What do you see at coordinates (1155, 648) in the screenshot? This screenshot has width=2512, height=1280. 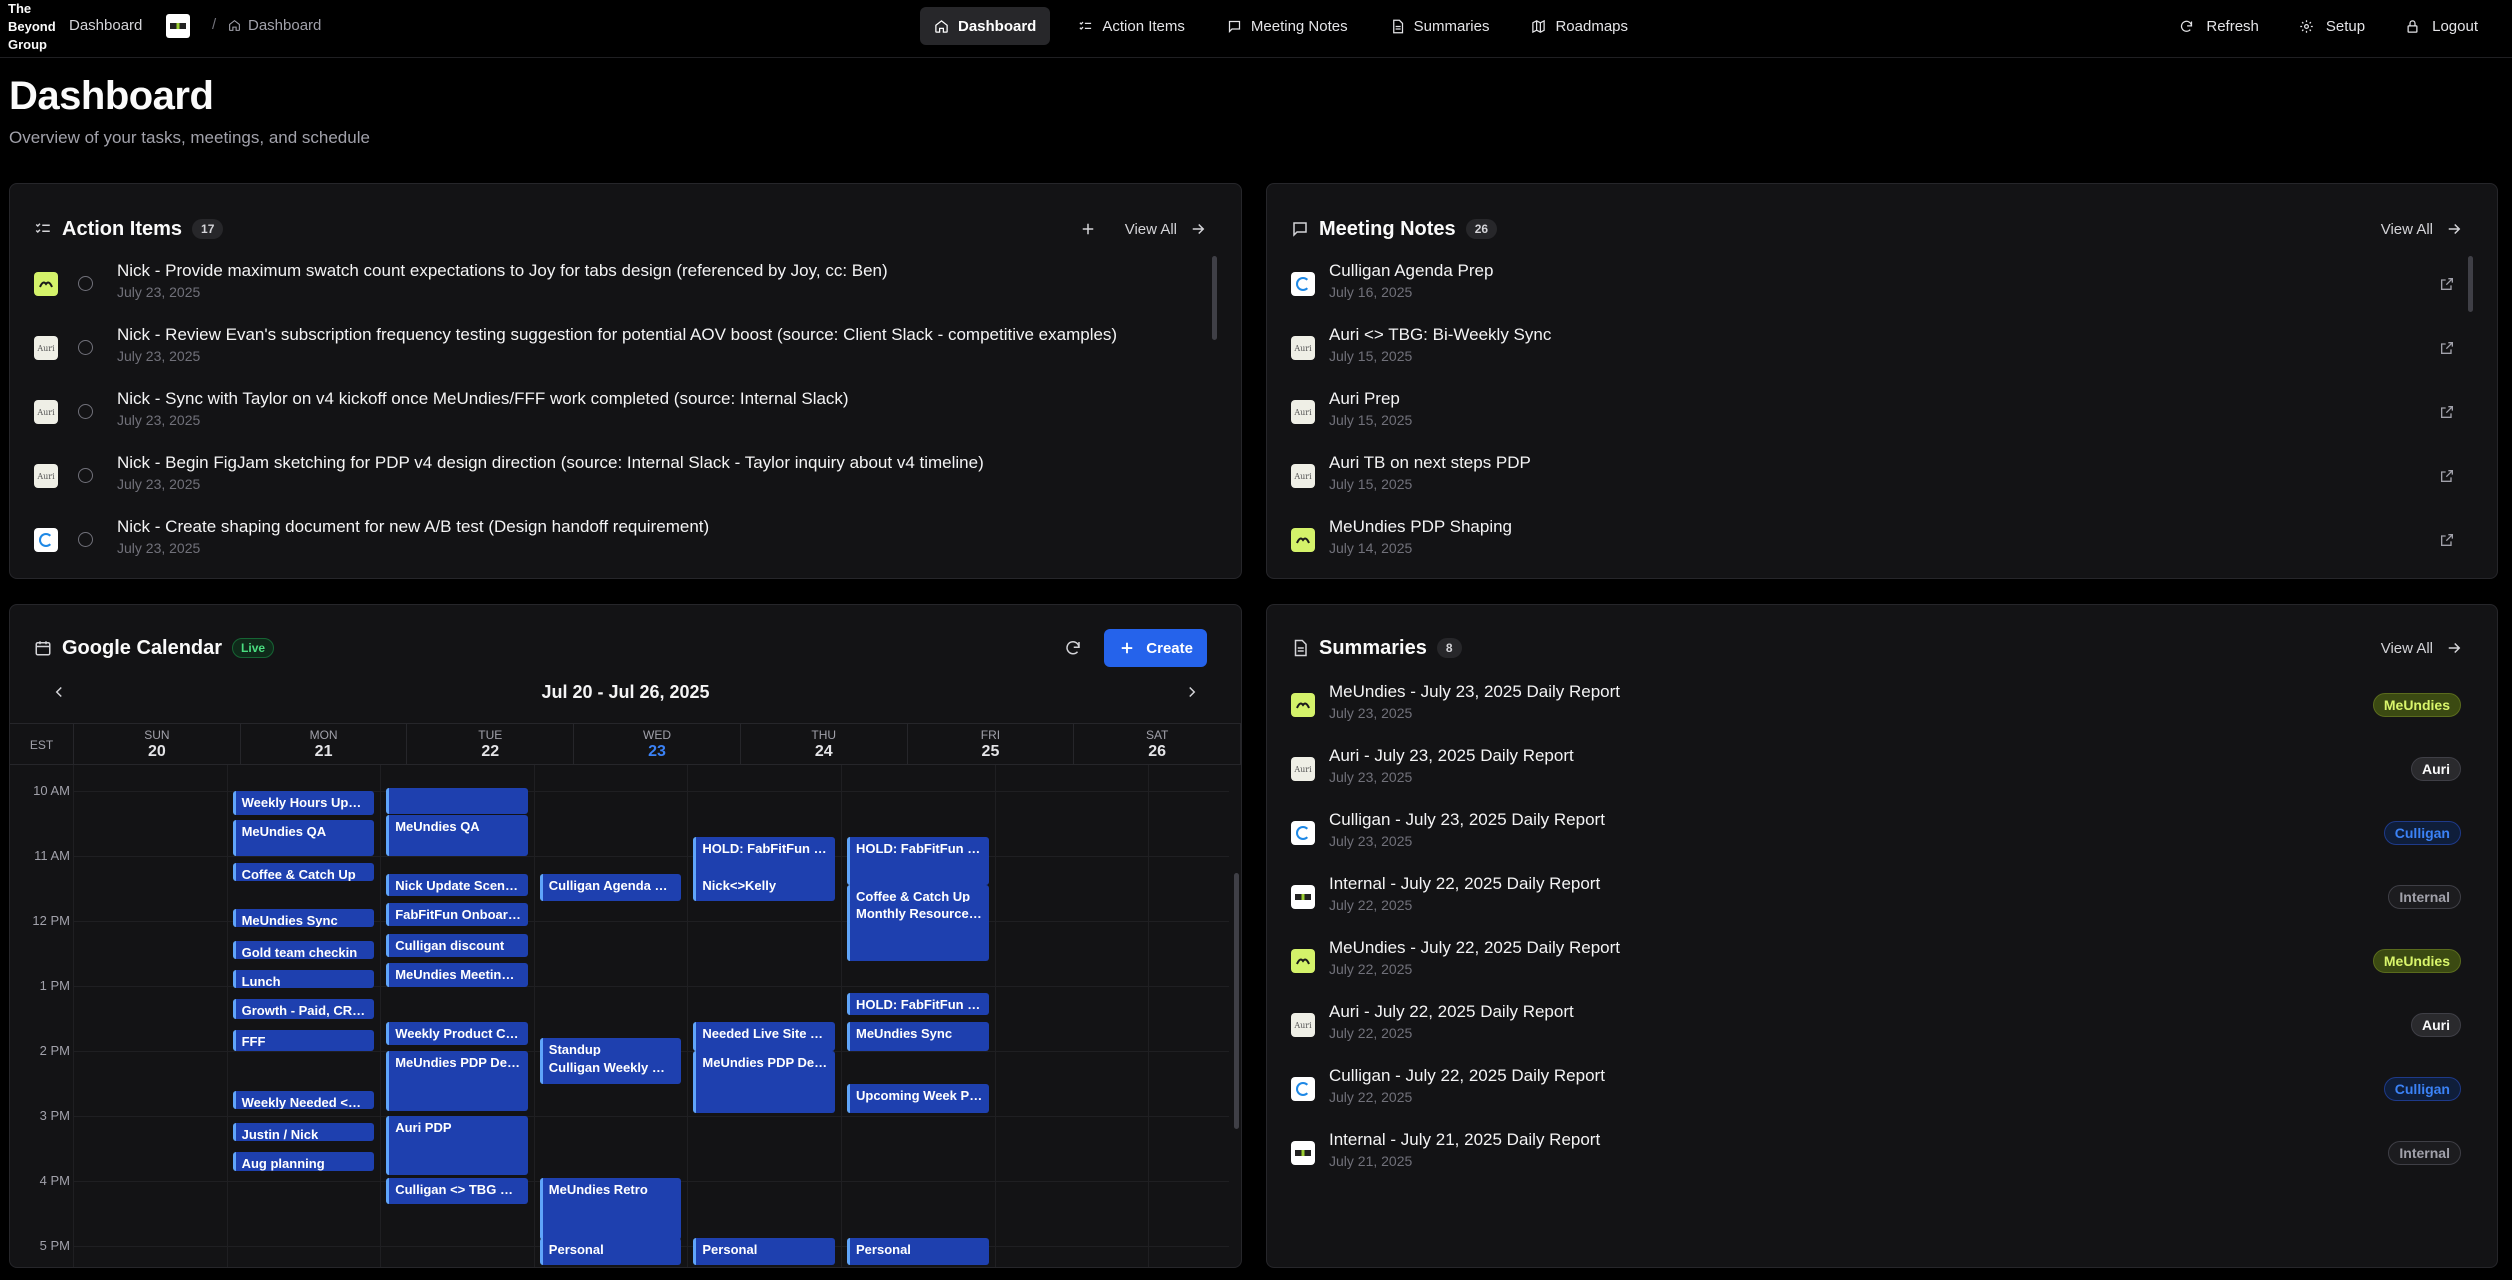 I see `create-event-button: Create` at bounding box center [1155, 648].